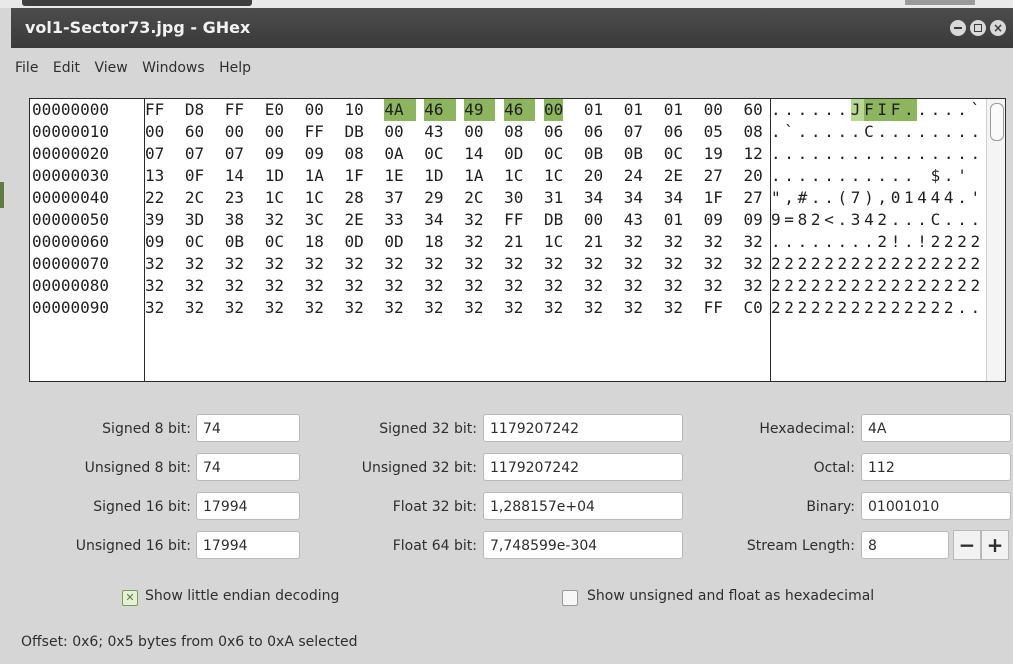  I want to click on hex-byte: 20, so click(593, 176).